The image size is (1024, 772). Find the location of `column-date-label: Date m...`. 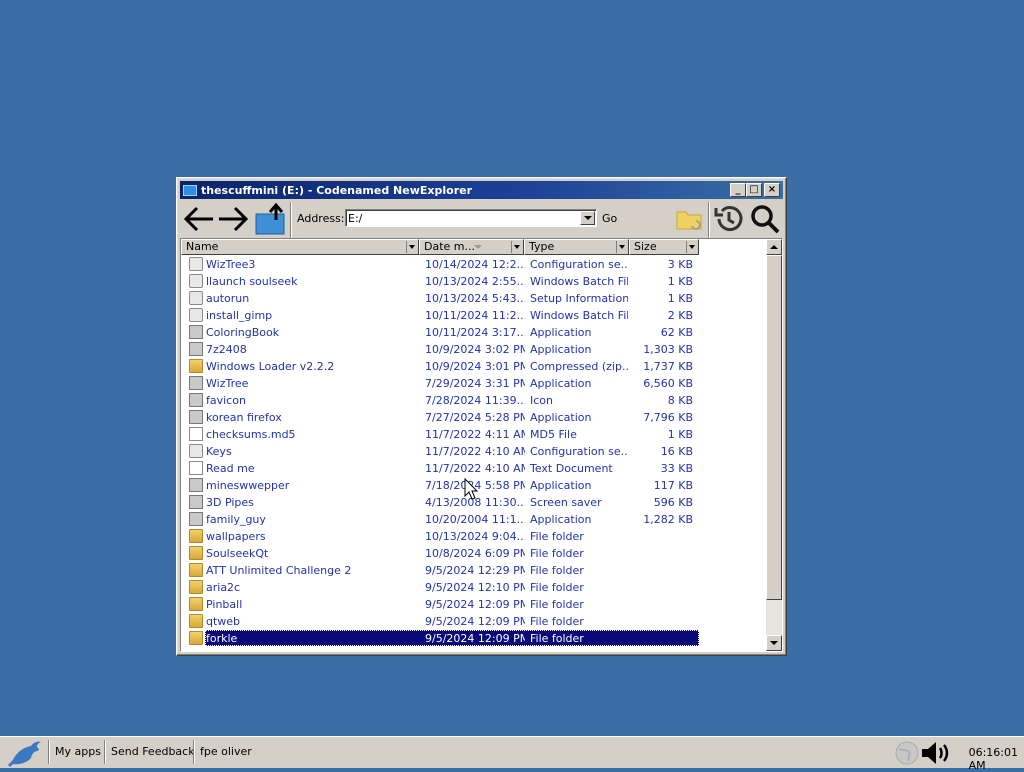

column-date-label: Date m... is located at coordinates (449, 246).